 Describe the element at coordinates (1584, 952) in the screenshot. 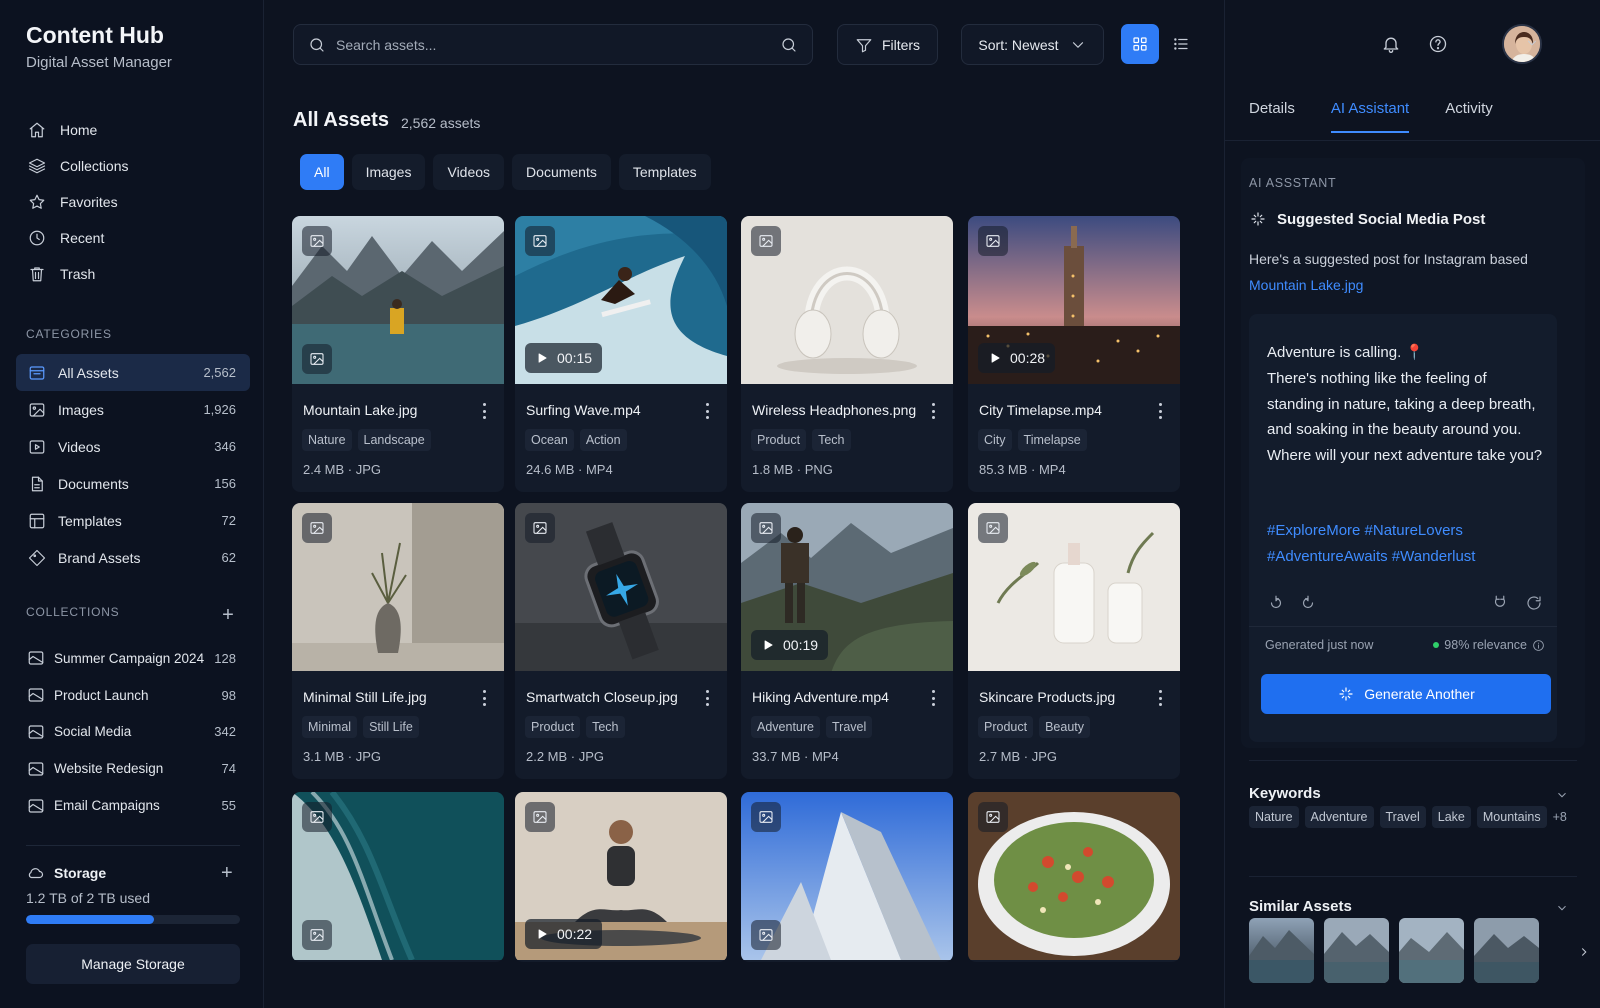

I see `chevron-right-icon` at that location.